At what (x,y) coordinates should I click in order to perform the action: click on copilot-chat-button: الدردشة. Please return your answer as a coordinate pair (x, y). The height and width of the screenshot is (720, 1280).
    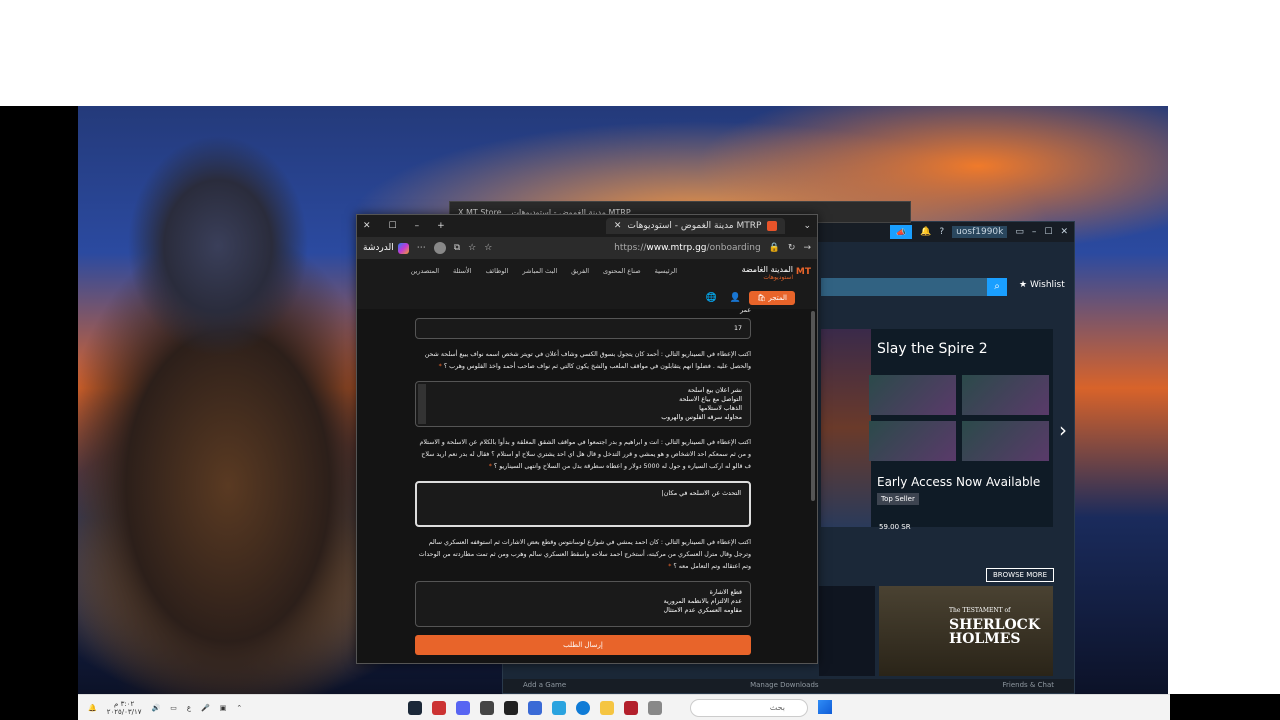
    Looking at the image, I should click on (386, 248).